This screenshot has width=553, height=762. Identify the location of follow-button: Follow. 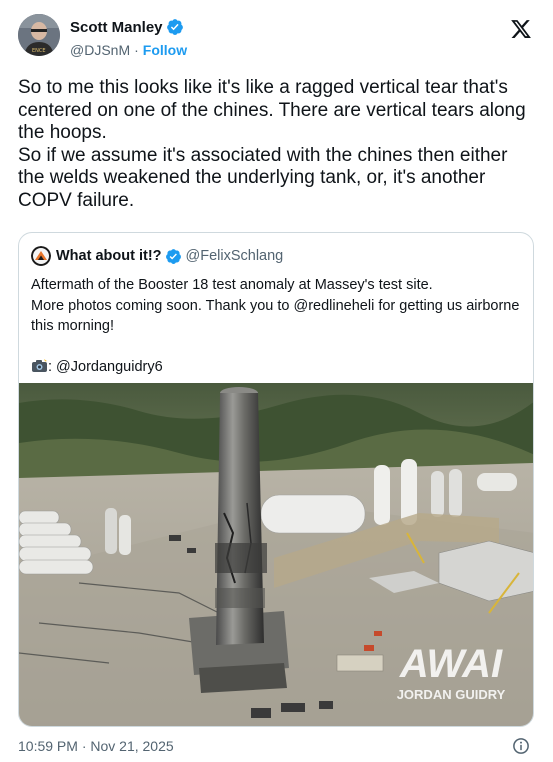
(165, 50).